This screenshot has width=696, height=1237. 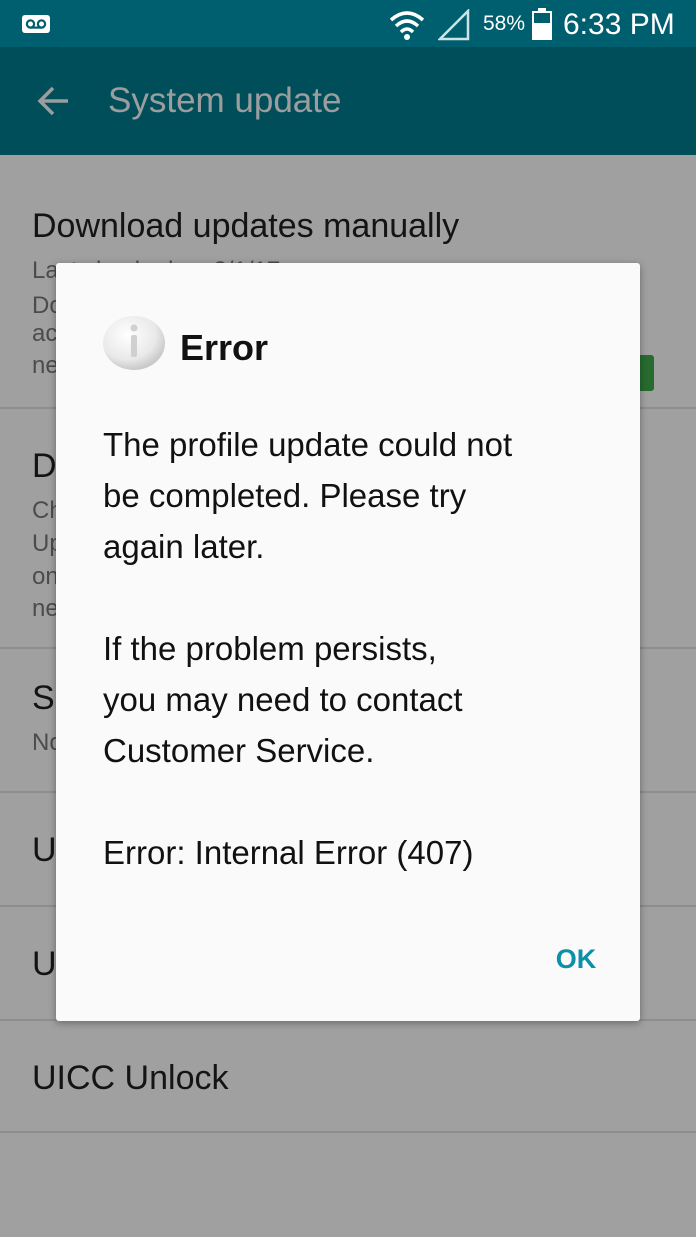 I want to click on message-line: Customer Service., so click(x=239, y=750).